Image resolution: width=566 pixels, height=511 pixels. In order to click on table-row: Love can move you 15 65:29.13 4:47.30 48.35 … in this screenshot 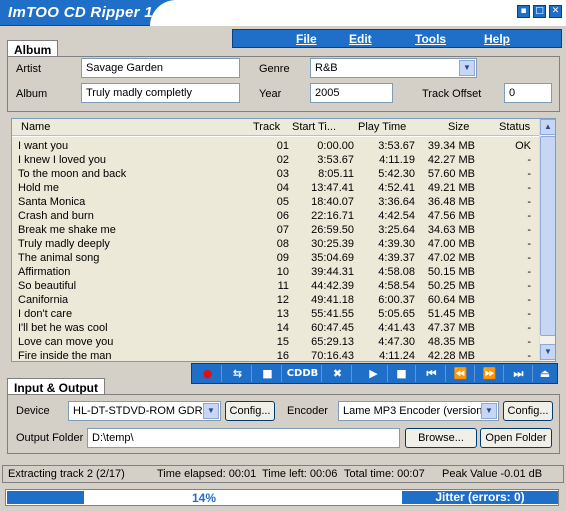, I will do `click(275, 343)`.